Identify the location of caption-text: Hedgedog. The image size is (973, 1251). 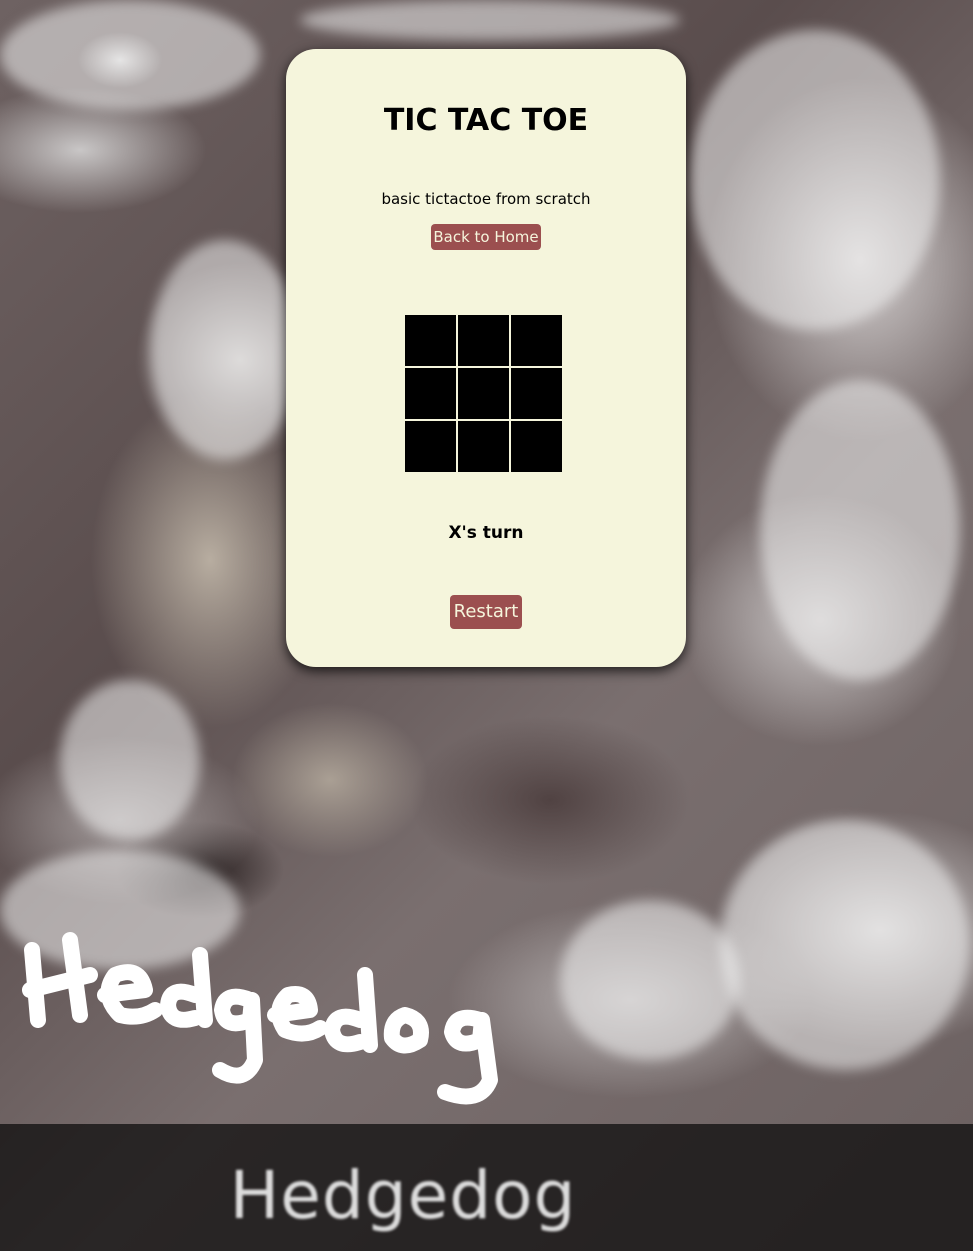
(403, 1195).